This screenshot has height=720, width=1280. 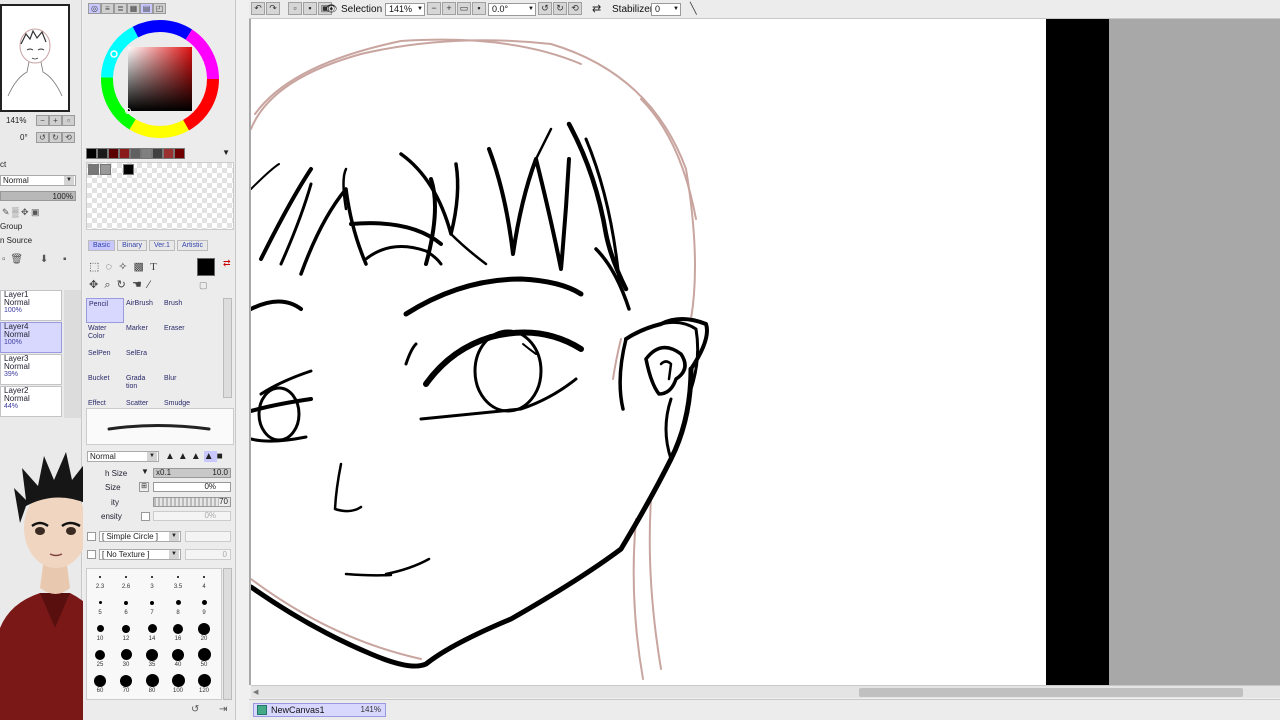 I want to click on brush-size-cell: 3, so click(x=152, y=582).